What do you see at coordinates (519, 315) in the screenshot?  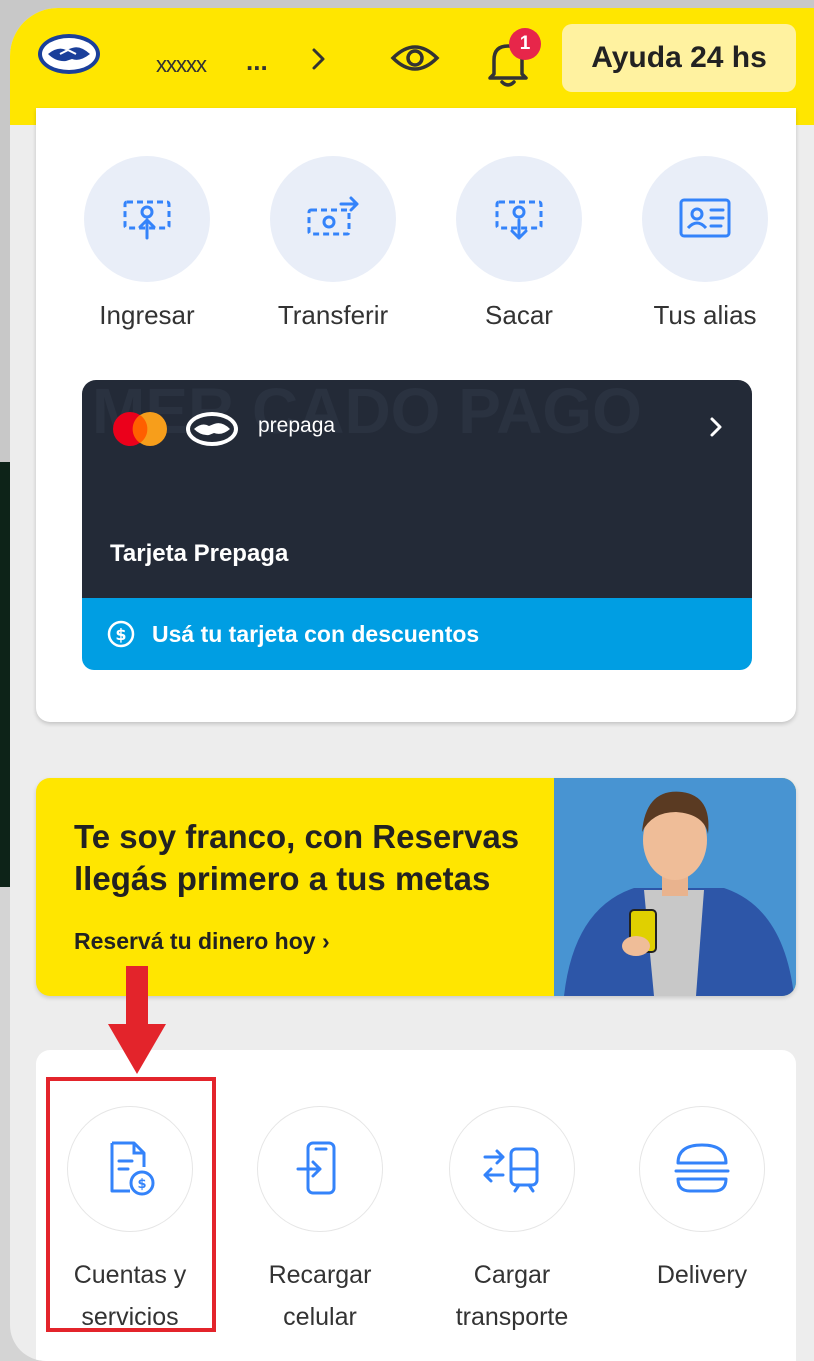 I see `action-label: Sacar` at bounding box center [519, 315].